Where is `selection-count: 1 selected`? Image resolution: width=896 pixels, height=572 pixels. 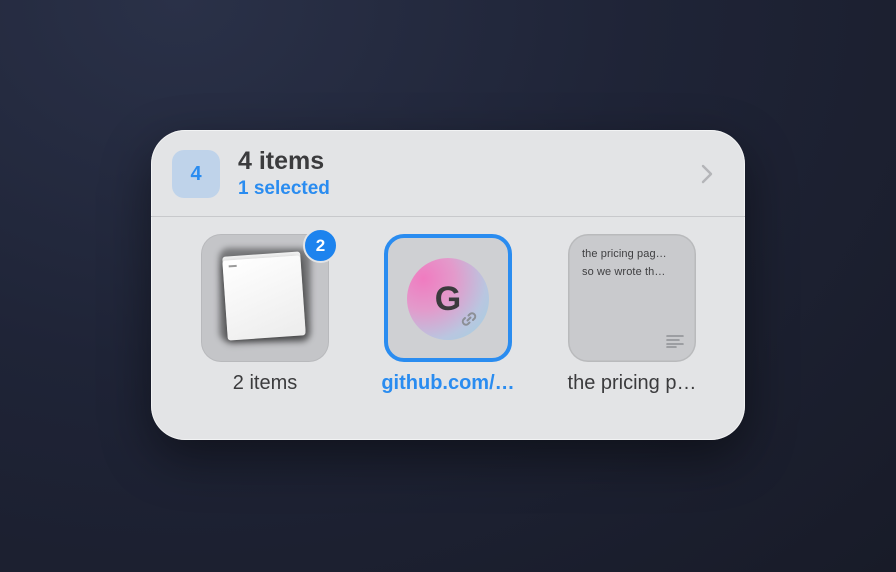
selection-count: 1 selected is located at coordinates (284, 188).